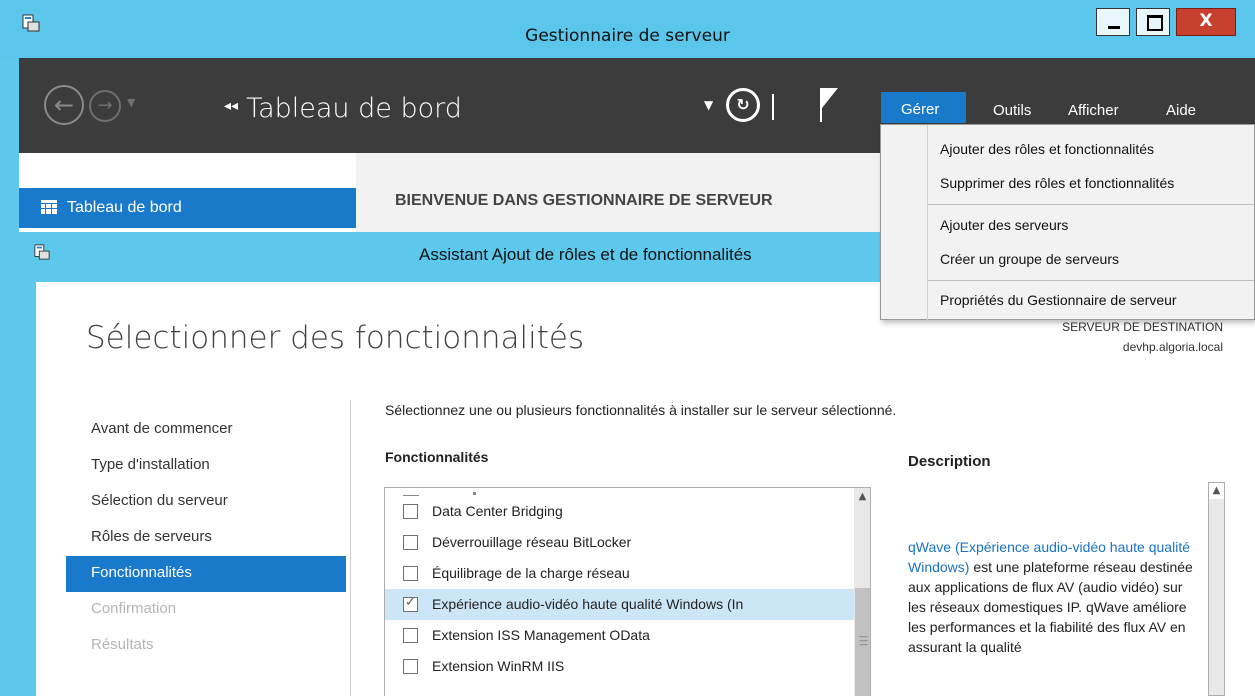 This screenshot has height=696, width=1255. What do you see at coordinates (584, 200) in the screenshot?
I see `welcome-heading: BIENVENUE DANS GESTIONNAIRE DE SERVEUR` at bounding box center [584, 200].